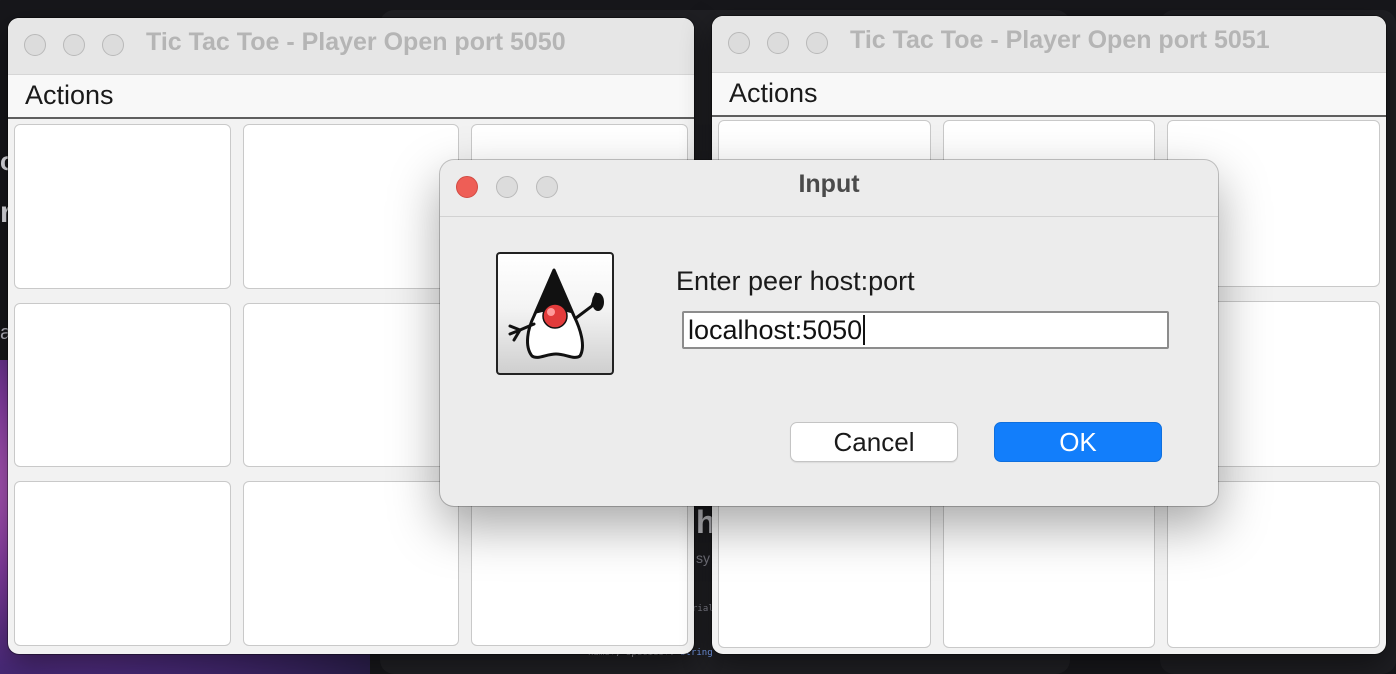 The height and width of the screenshot is (674, 1396). I want to click on window-titlebar: Tic Tac Toe - Player Open port 5051, so click(1049, 44).